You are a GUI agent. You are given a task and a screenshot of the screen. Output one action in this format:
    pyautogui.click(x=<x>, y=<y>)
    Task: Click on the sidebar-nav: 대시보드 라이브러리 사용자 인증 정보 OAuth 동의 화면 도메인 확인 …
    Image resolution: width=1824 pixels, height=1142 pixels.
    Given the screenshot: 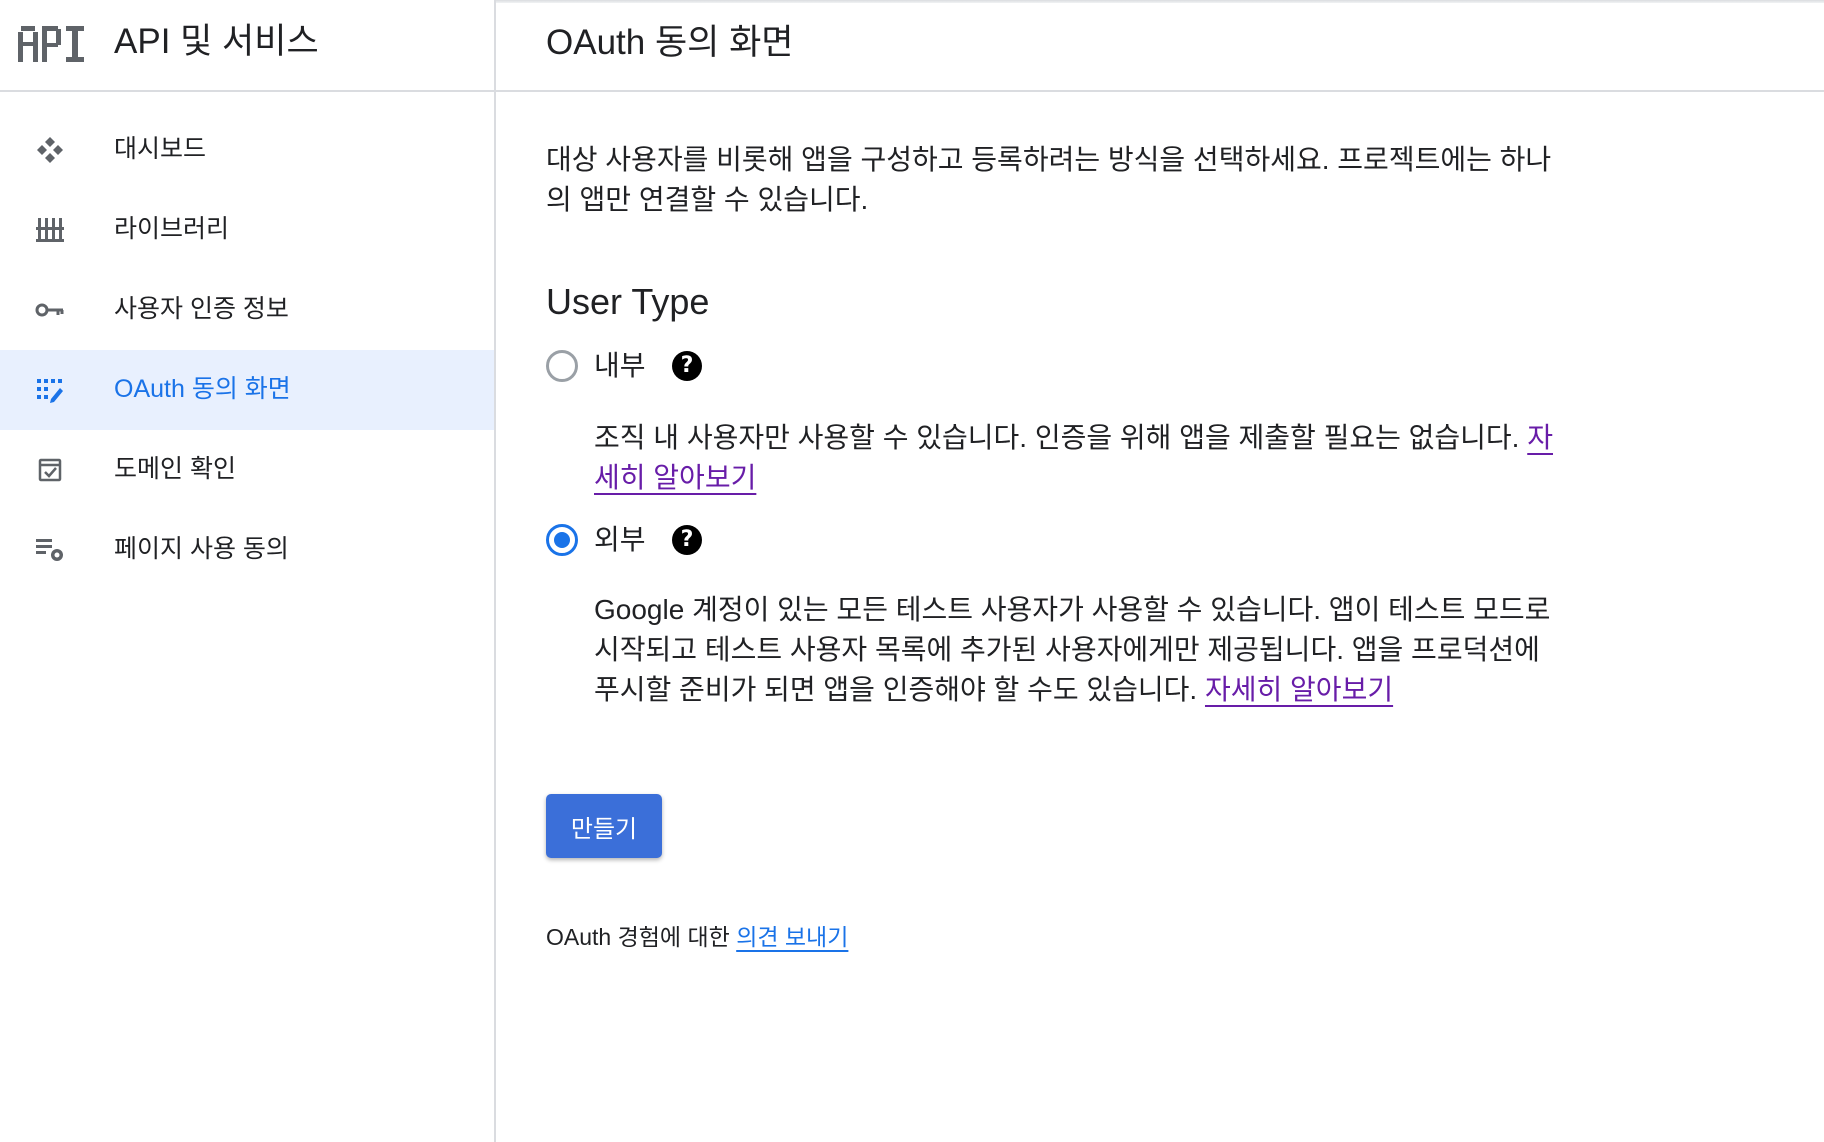 What is the action you would take?
    pyautogui.click(x=247, y=350)
    